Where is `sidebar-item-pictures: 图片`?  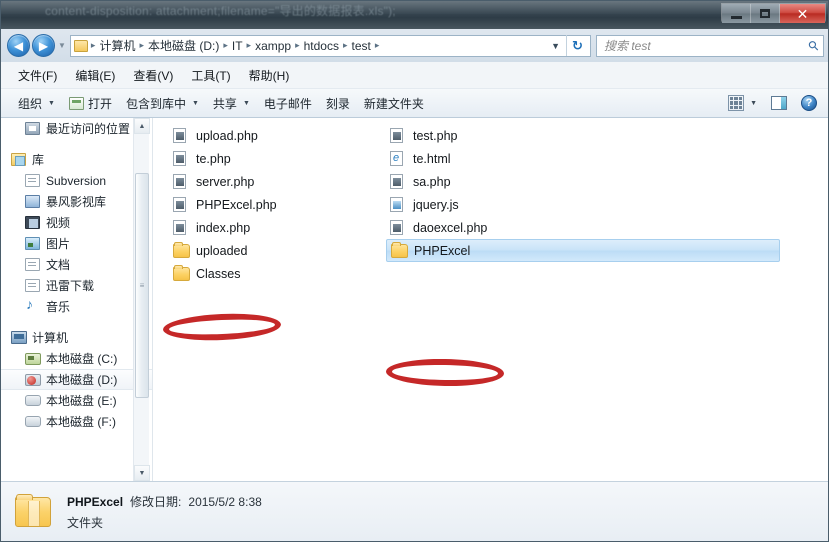 sidebar-item-pictures: 图片 is located at coordinates (76, 243).